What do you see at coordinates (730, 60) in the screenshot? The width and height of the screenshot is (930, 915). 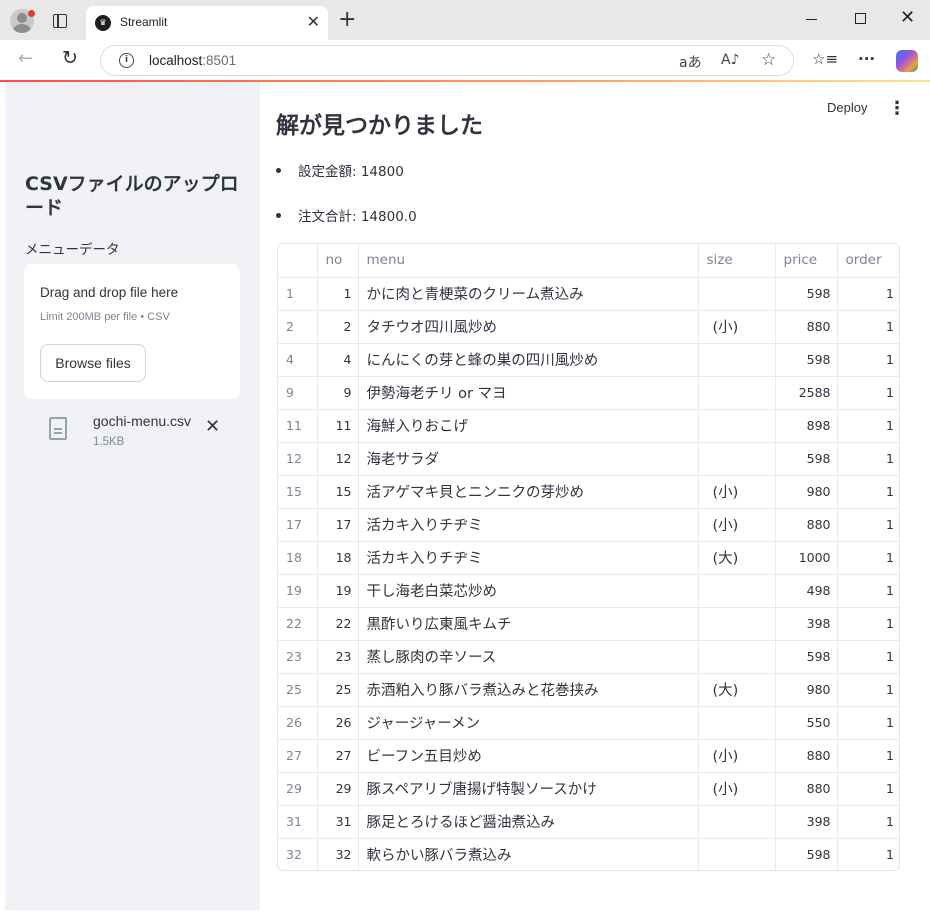 I see `read-aloud-icon: A♪` at bounding box center [730, 60].